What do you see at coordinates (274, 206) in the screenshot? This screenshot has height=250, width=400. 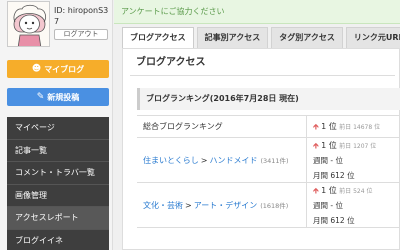 I see `category-count: (1618件)` at bounding box center [274, 206].